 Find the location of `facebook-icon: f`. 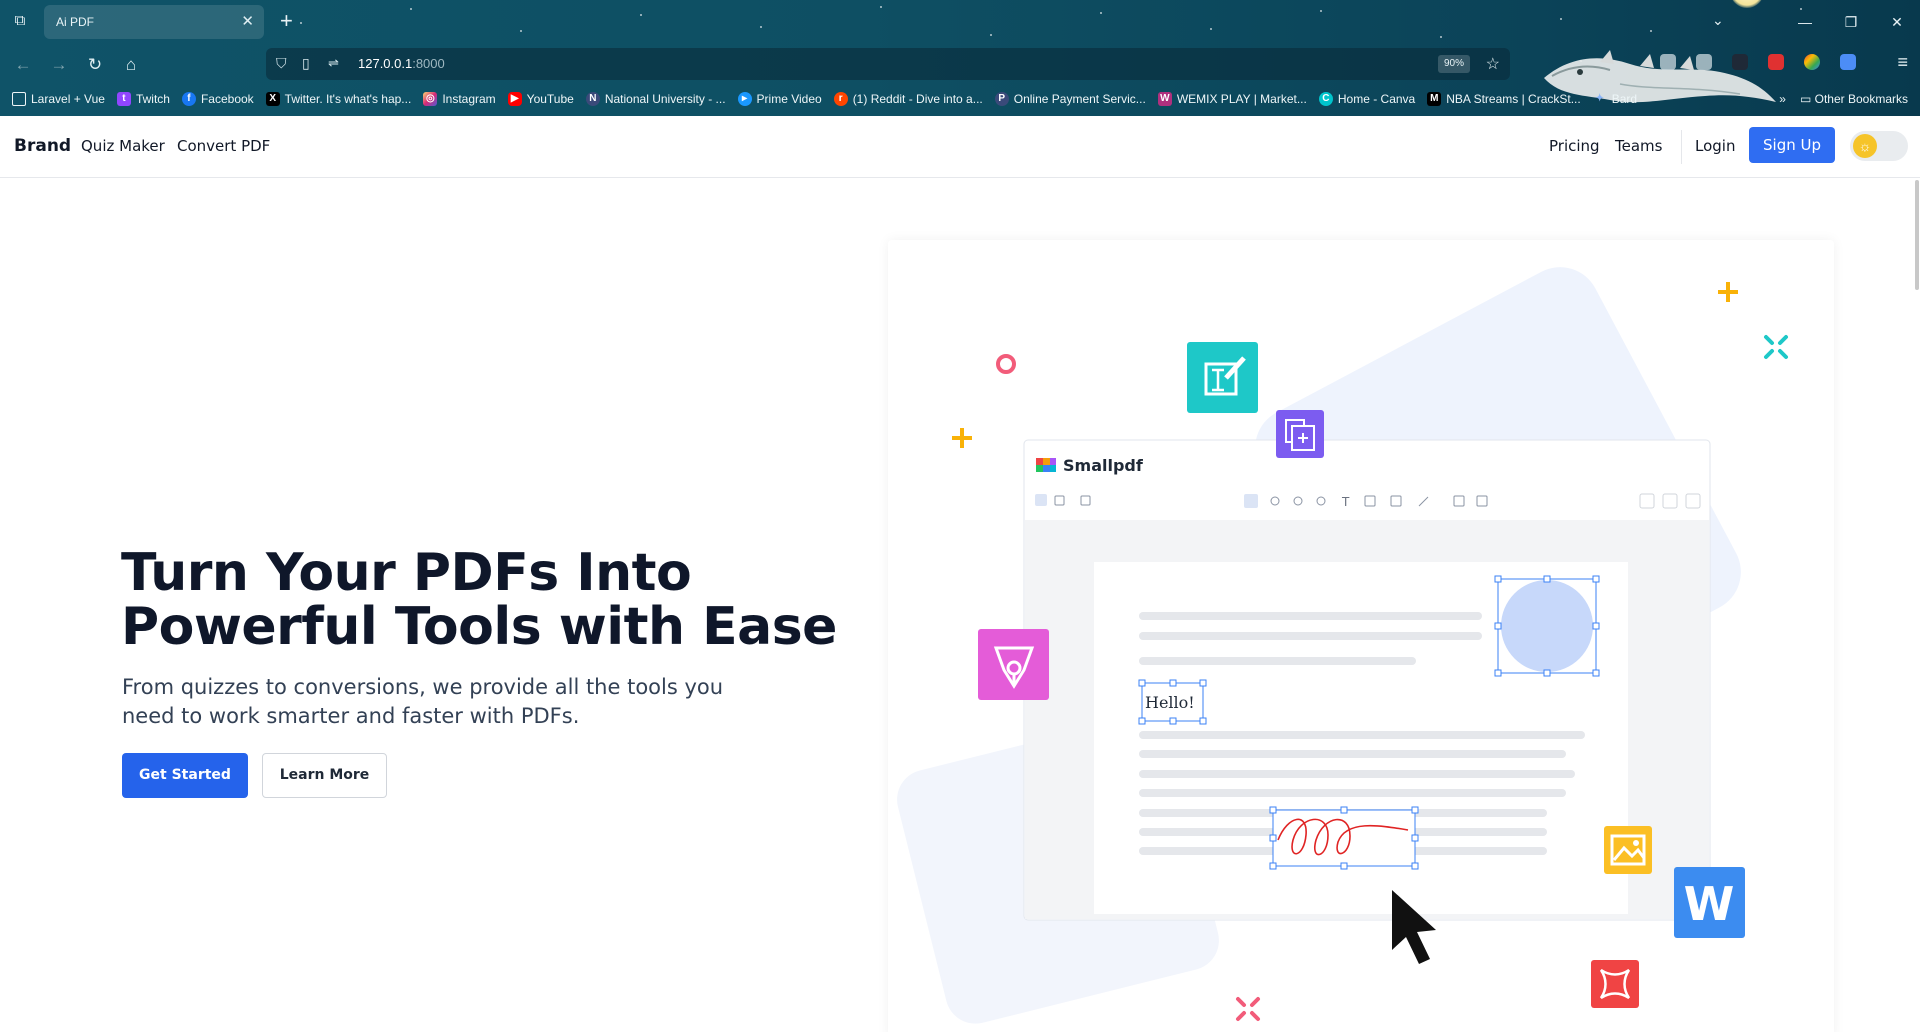

facebook-icon: f is located at coordinates (188, 99).